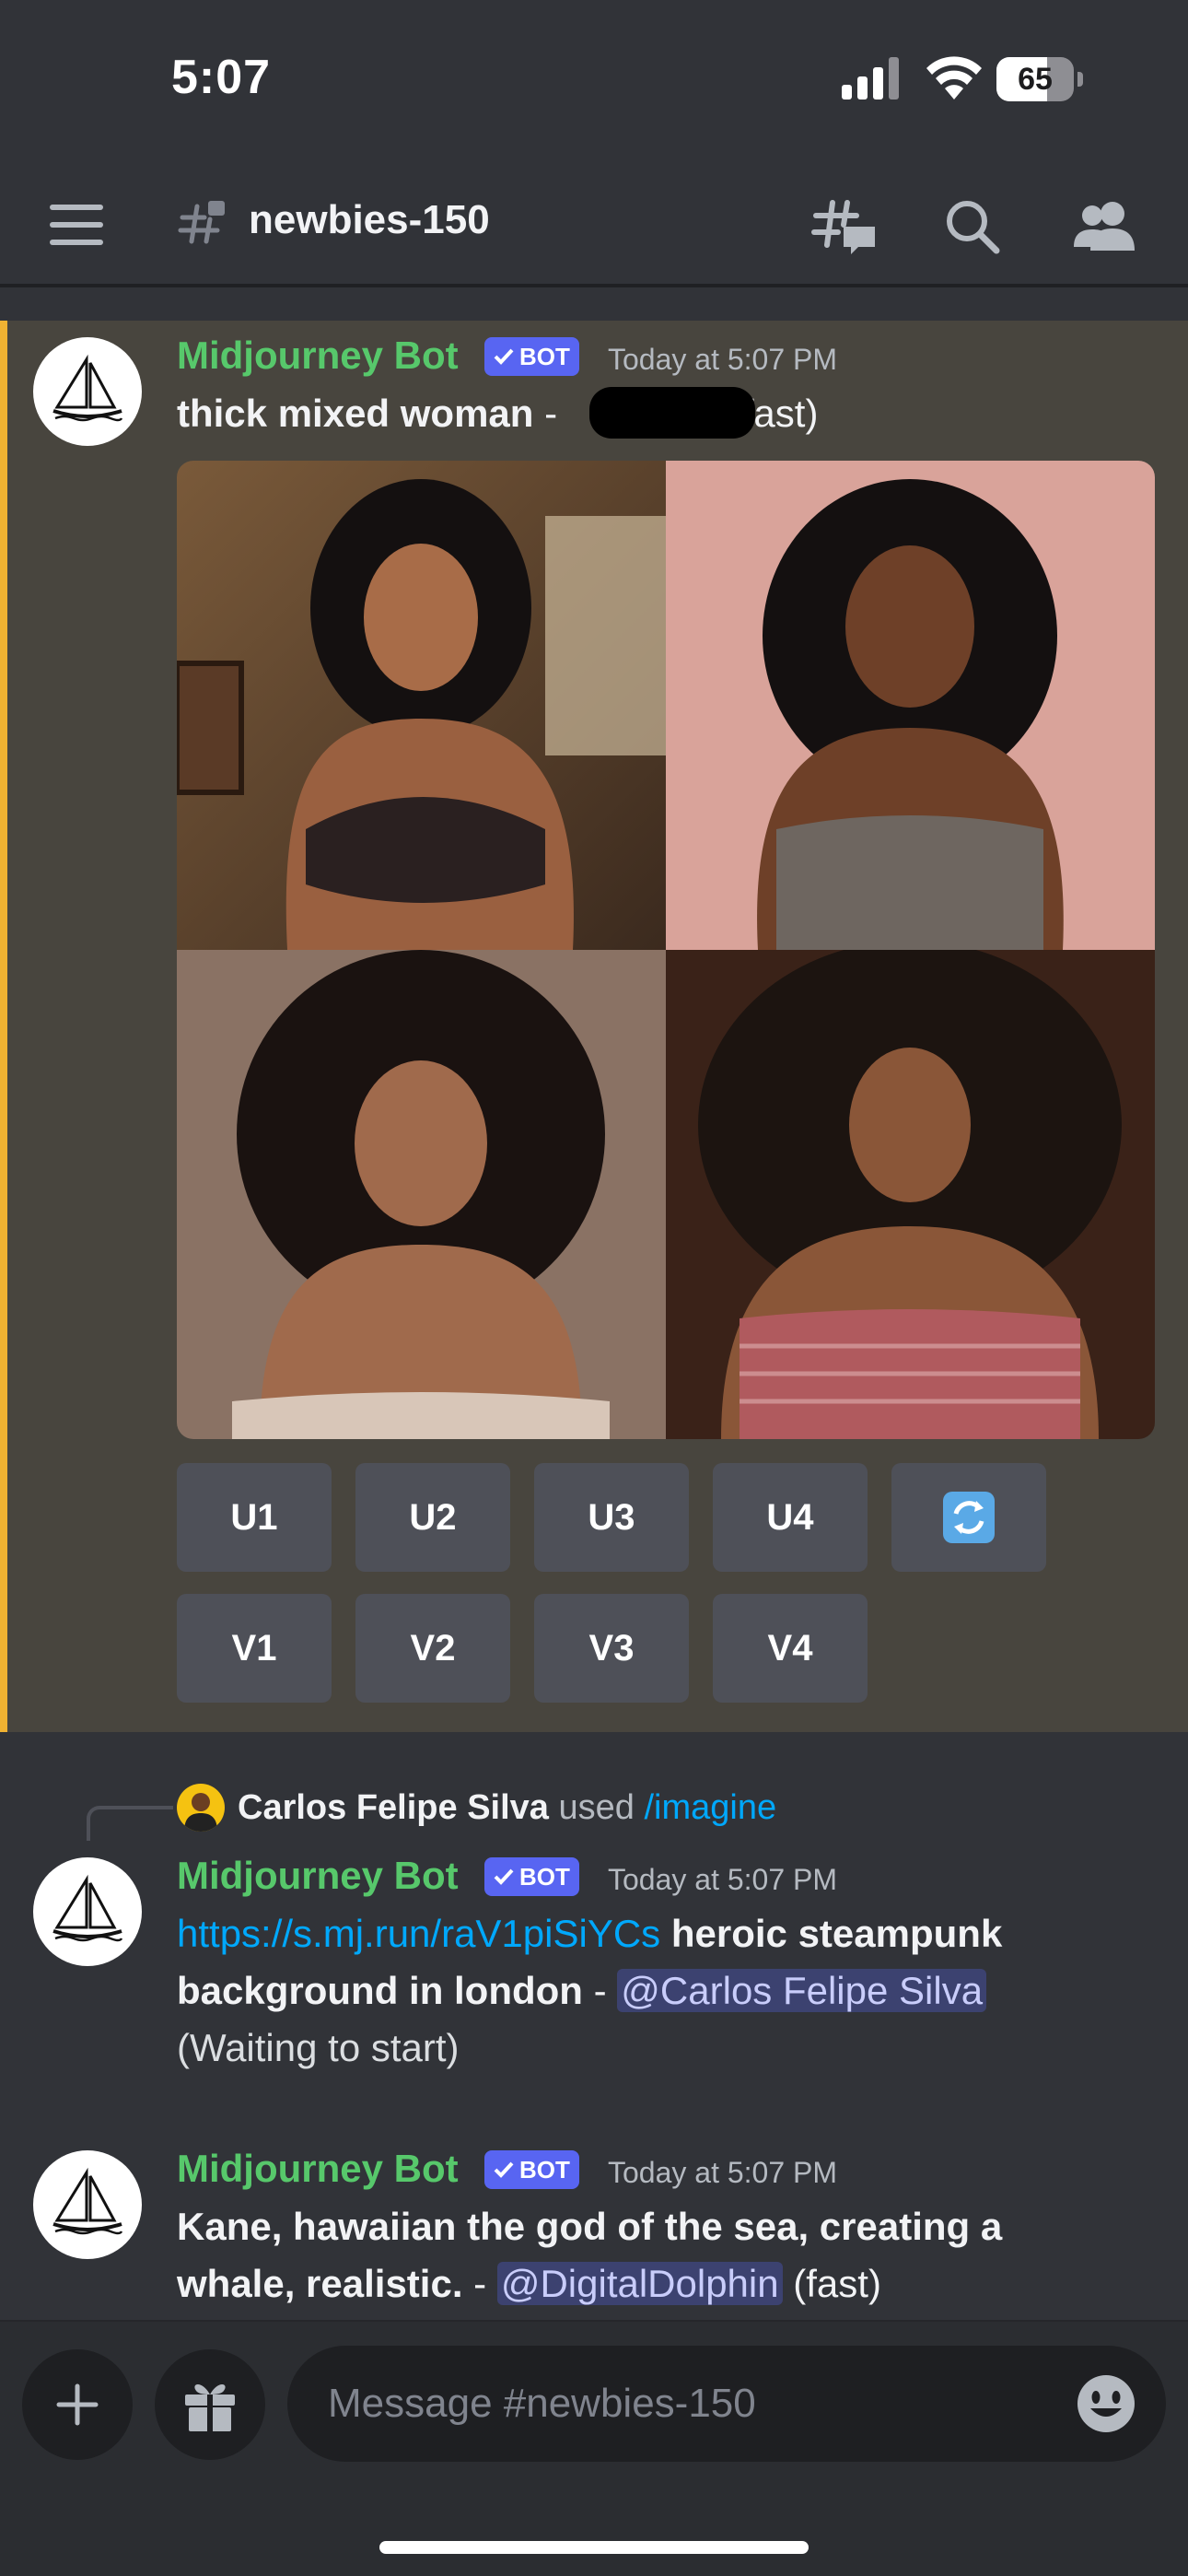  I want to click on variation-button-4: V4, so click(790, 1648).